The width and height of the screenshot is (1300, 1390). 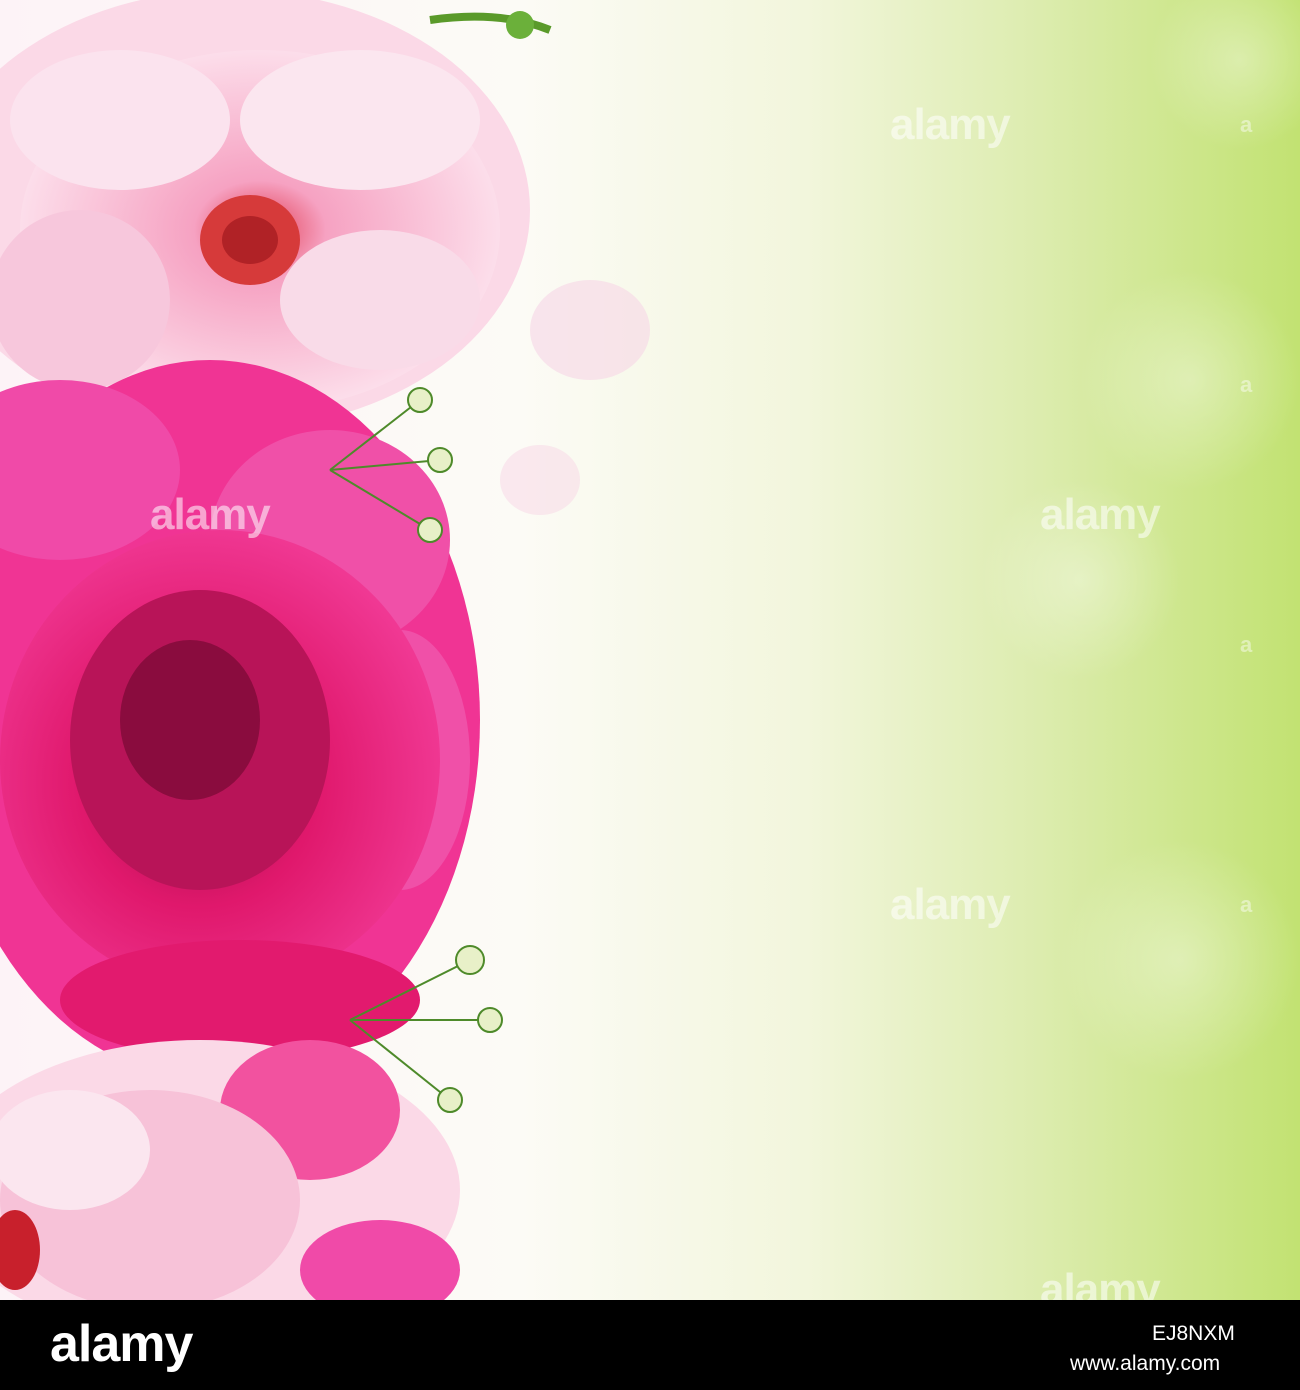 I want to click on green-sprig, so click(x=520, y=25).